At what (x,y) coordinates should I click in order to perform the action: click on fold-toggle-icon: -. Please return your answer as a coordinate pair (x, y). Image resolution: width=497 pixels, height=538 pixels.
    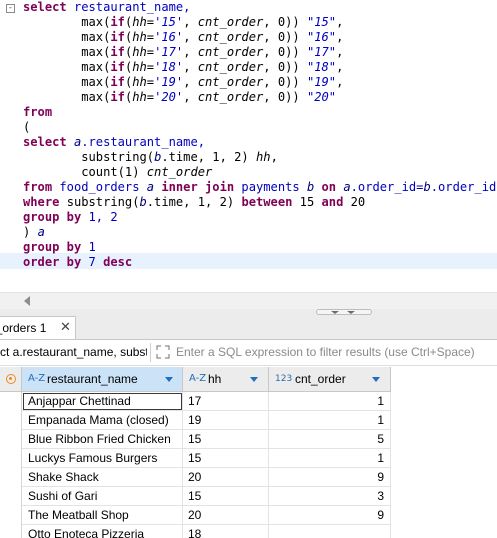
    Looking at the image, I should click on (10, 8).